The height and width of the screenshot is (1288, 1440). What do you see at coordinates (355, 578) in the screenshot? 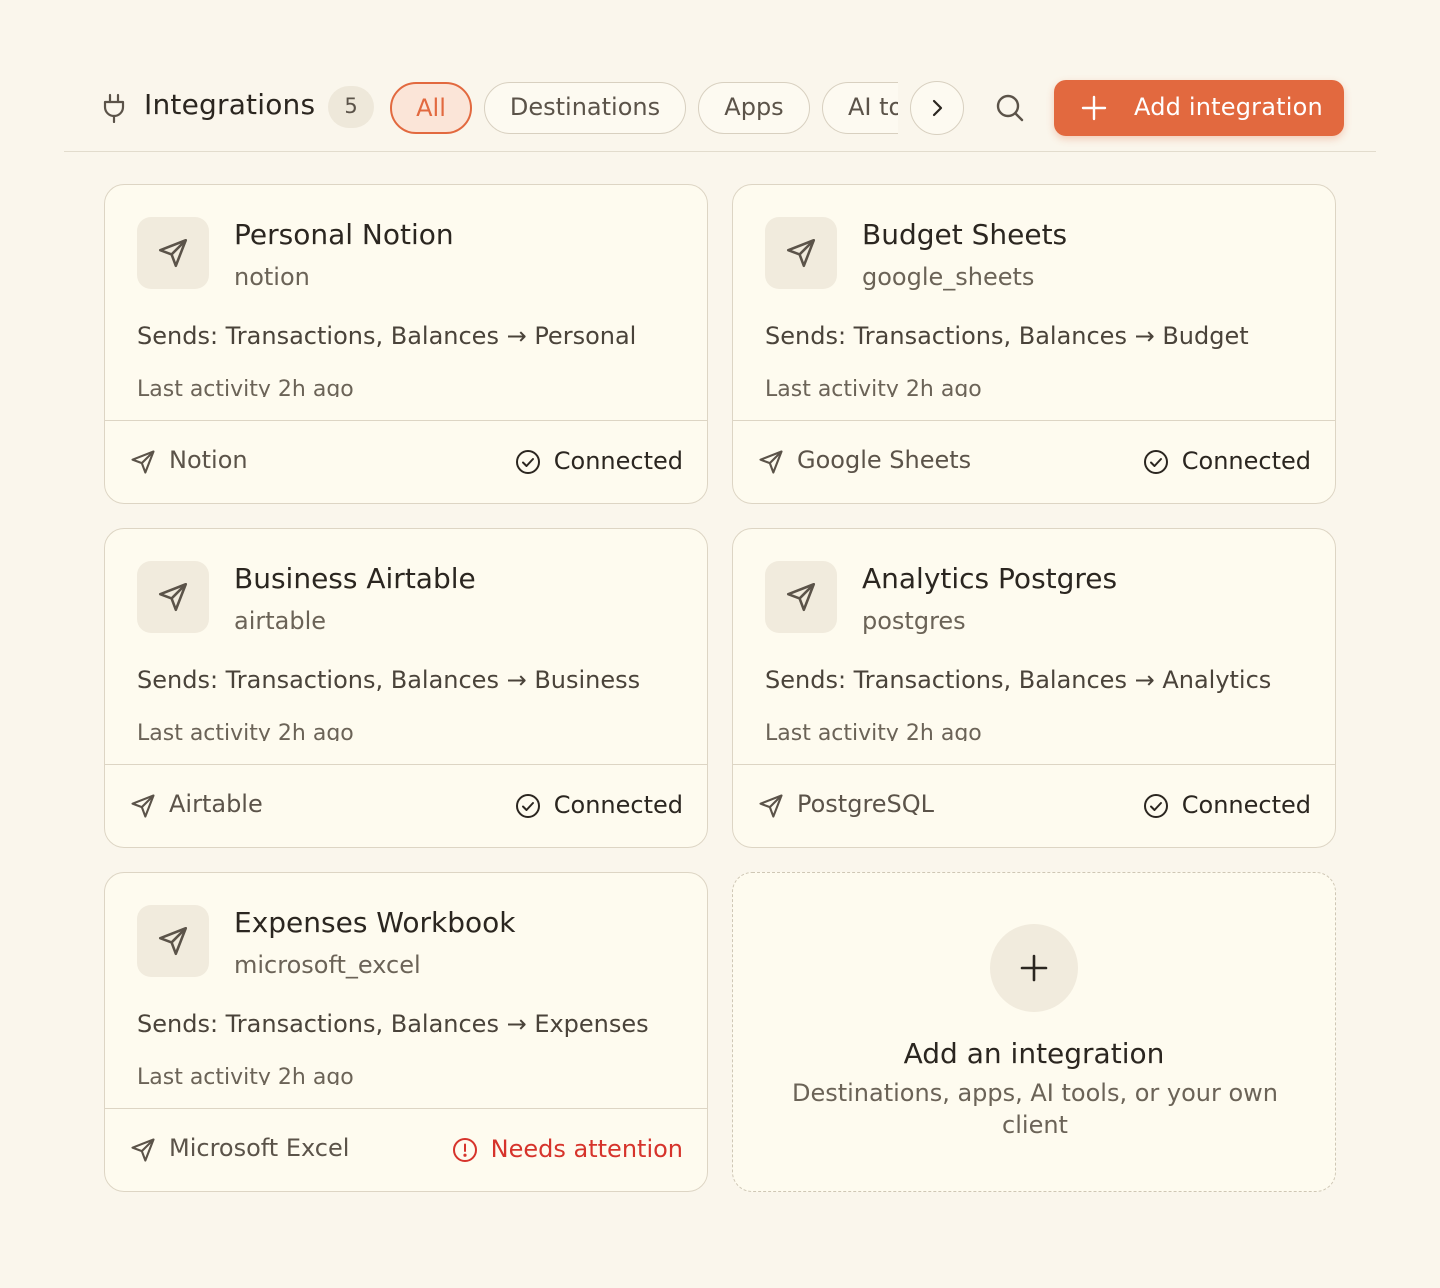
I see `integration-name: Business Airtable` at bounding box center [355, 578].